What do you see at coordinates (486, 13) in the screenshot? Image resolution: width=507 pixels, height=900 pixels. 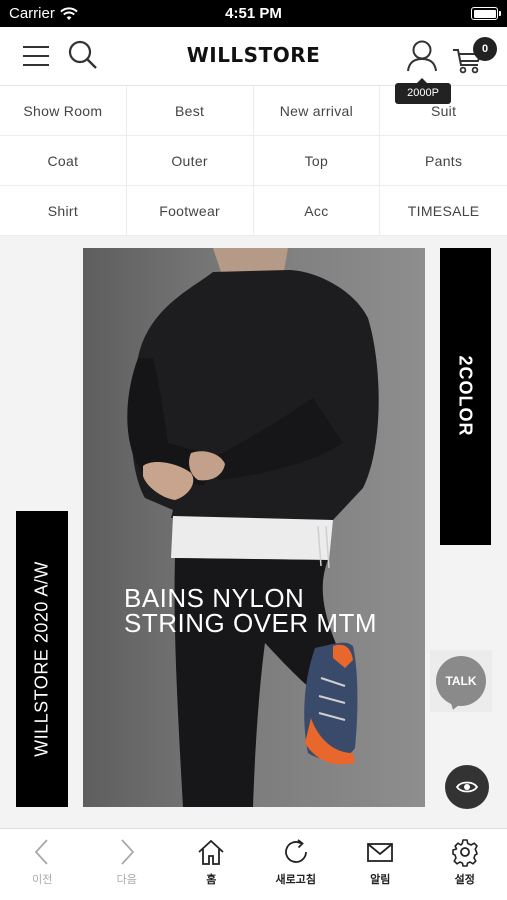 I see `battery-icon` at bounding box center [486, 13].